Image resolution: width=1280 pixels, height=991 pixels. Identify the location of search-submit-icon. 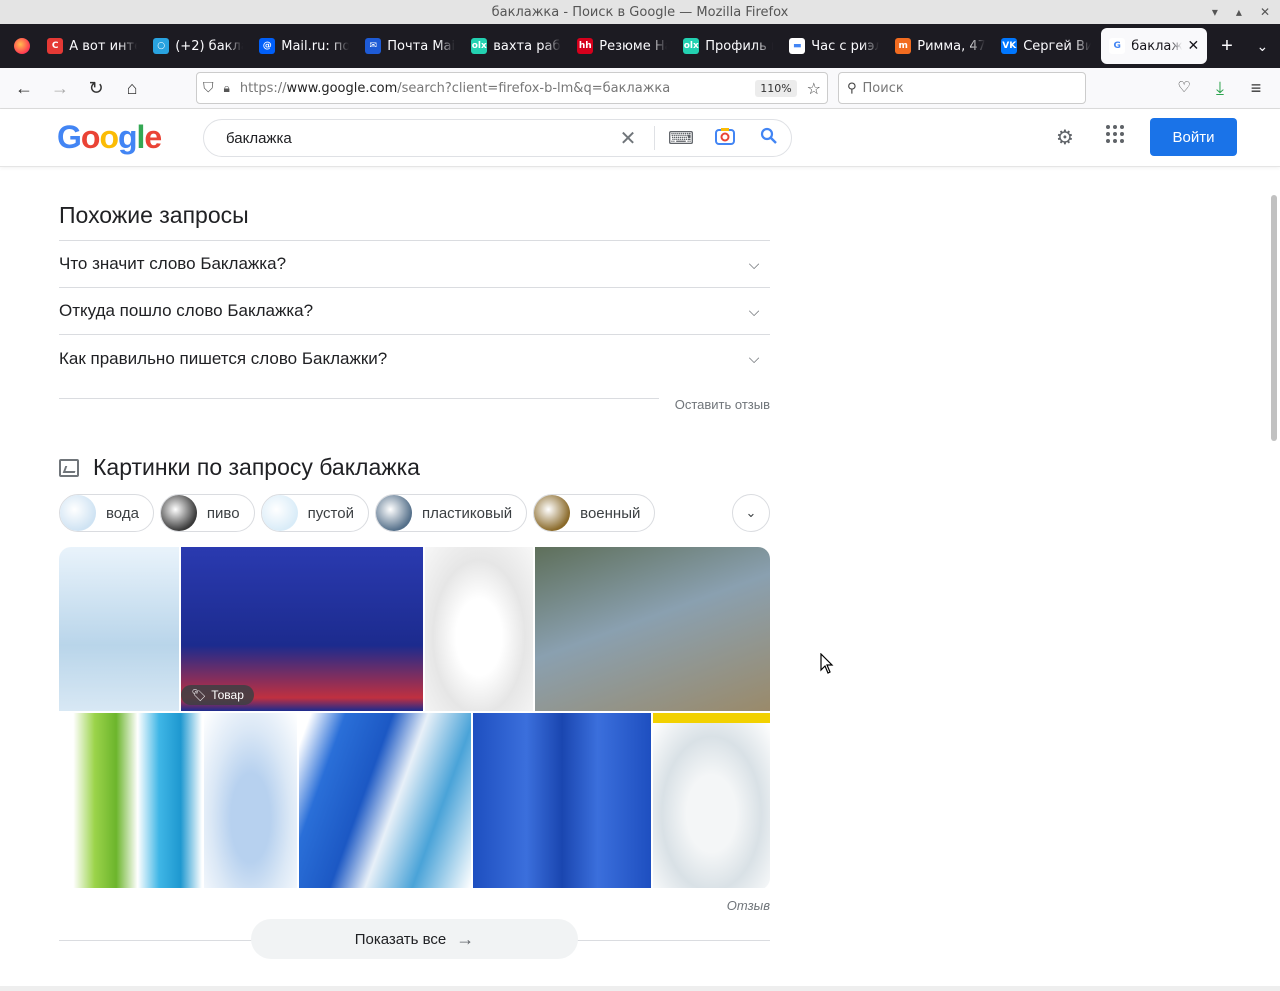
(769, 138).